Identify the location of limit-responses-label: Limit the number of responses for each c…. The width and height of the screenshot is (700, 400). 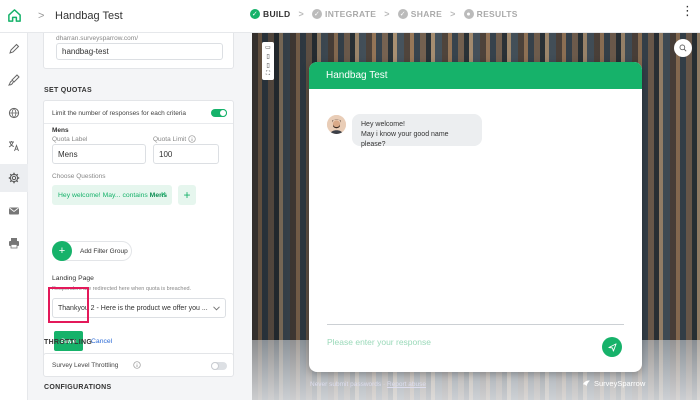
(119, 113).